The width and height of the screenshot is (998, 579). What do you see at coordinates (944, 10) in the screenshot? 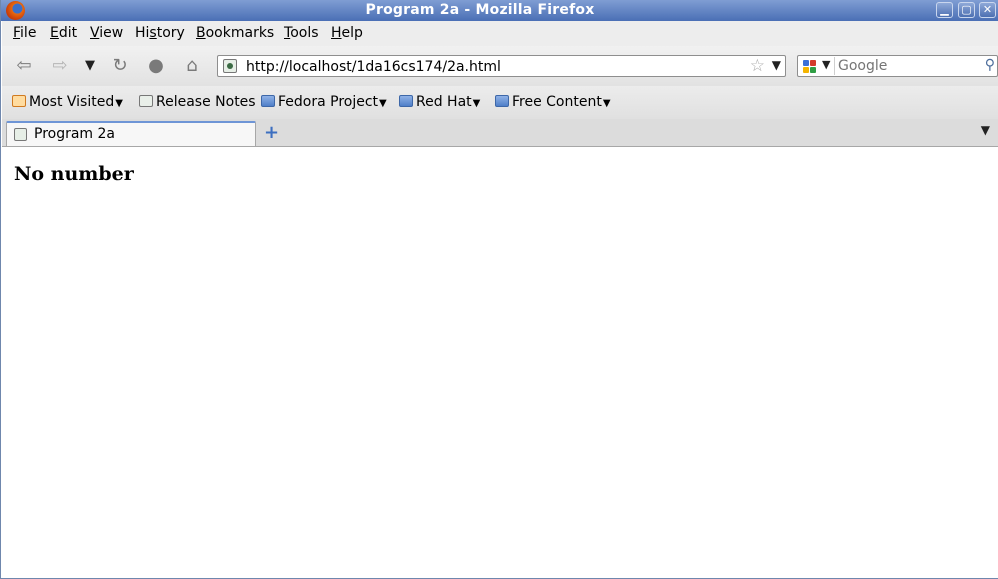
I see `minimize-button: ▁` at bounding box center [944, 10].